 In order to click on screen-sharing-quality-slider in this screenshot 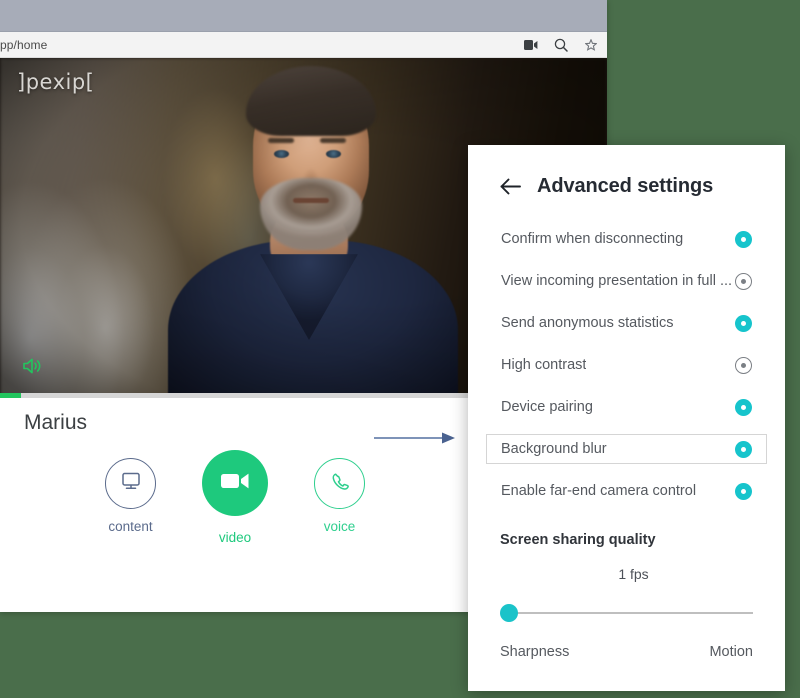, I will do `click(626, 613)`.